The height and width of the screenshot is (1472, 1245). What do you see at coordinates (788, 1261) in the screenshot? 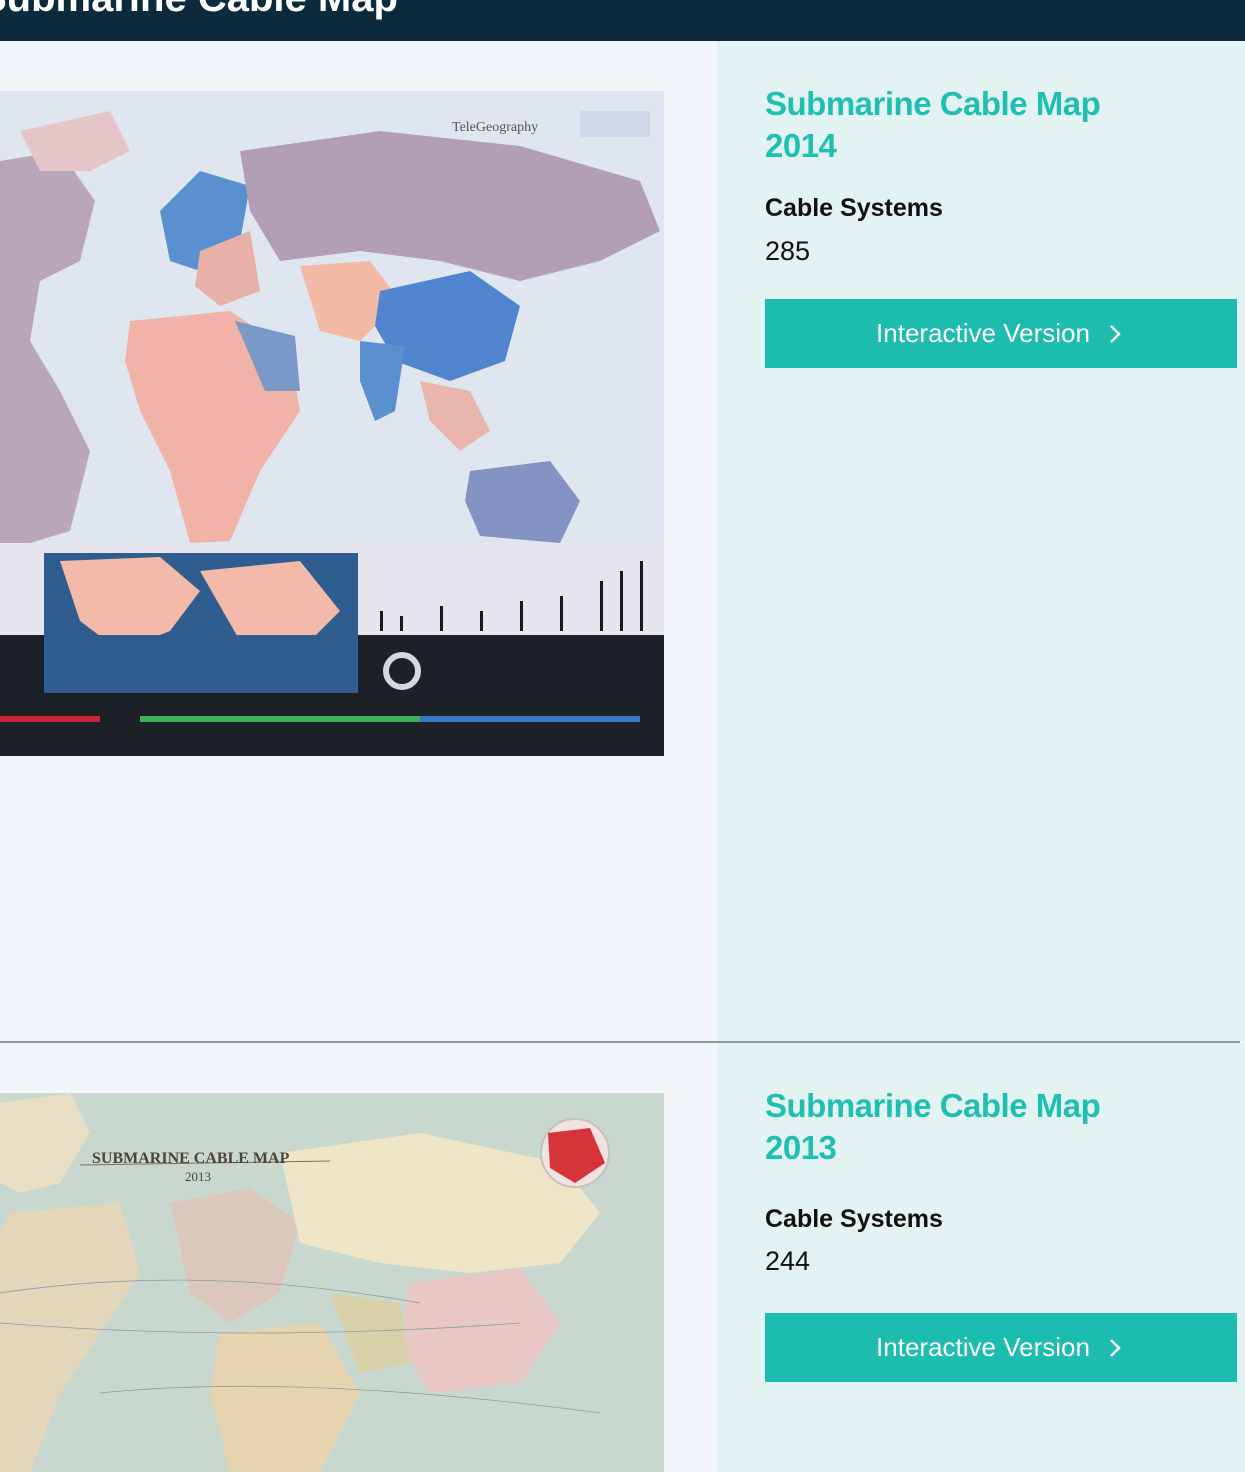
I see `cable-systems-count: 244` at bounding box center [788, 1261].